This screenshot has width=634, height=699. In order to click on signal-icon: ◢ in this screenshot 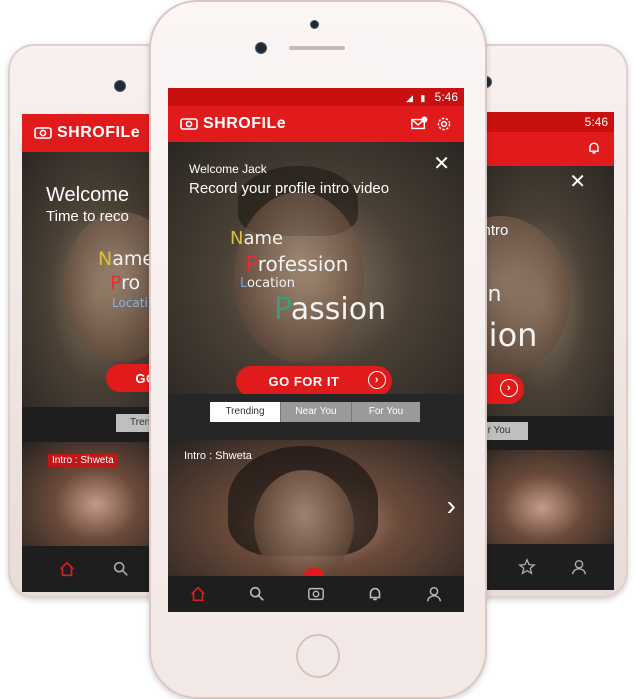, I will do `click(409, 98)`.